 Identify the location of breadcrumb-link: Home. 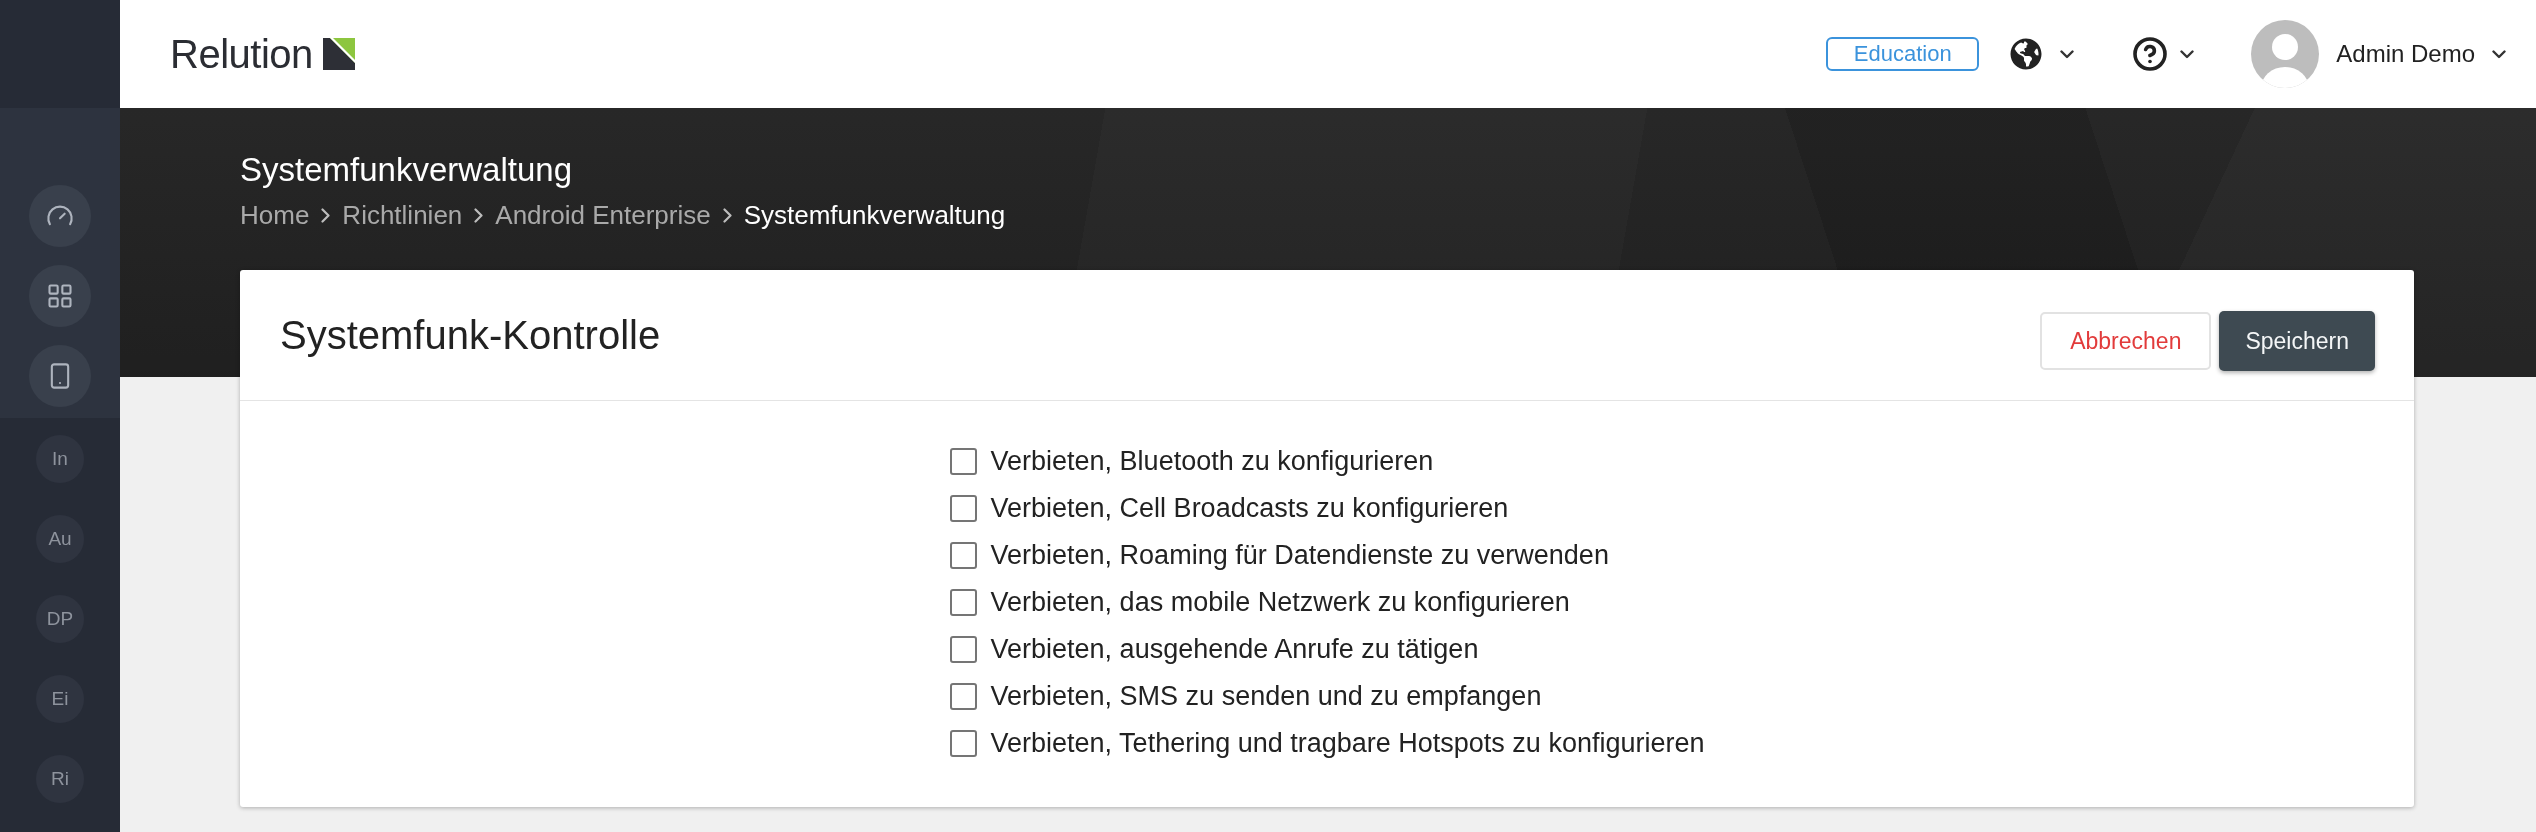
(275, 215).